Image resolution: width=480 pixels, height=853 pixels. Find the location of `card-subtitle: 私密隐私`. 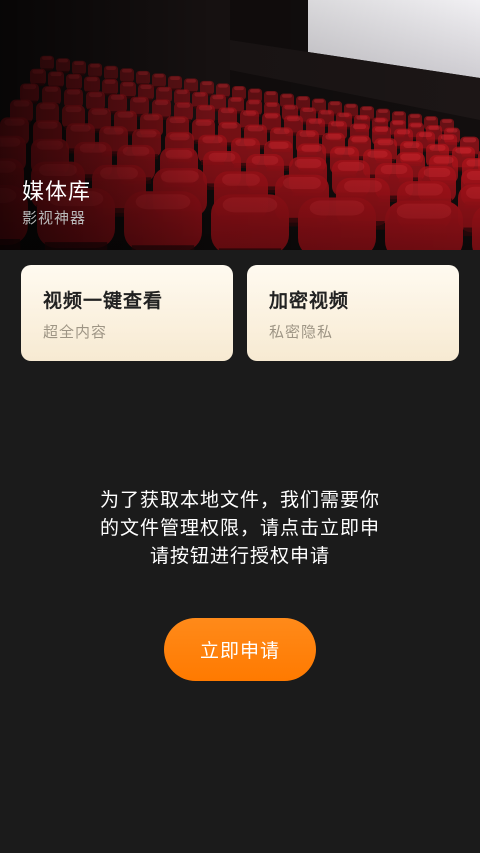

card-subtitle: 私密隐私 is located at coordinates (301, 332).